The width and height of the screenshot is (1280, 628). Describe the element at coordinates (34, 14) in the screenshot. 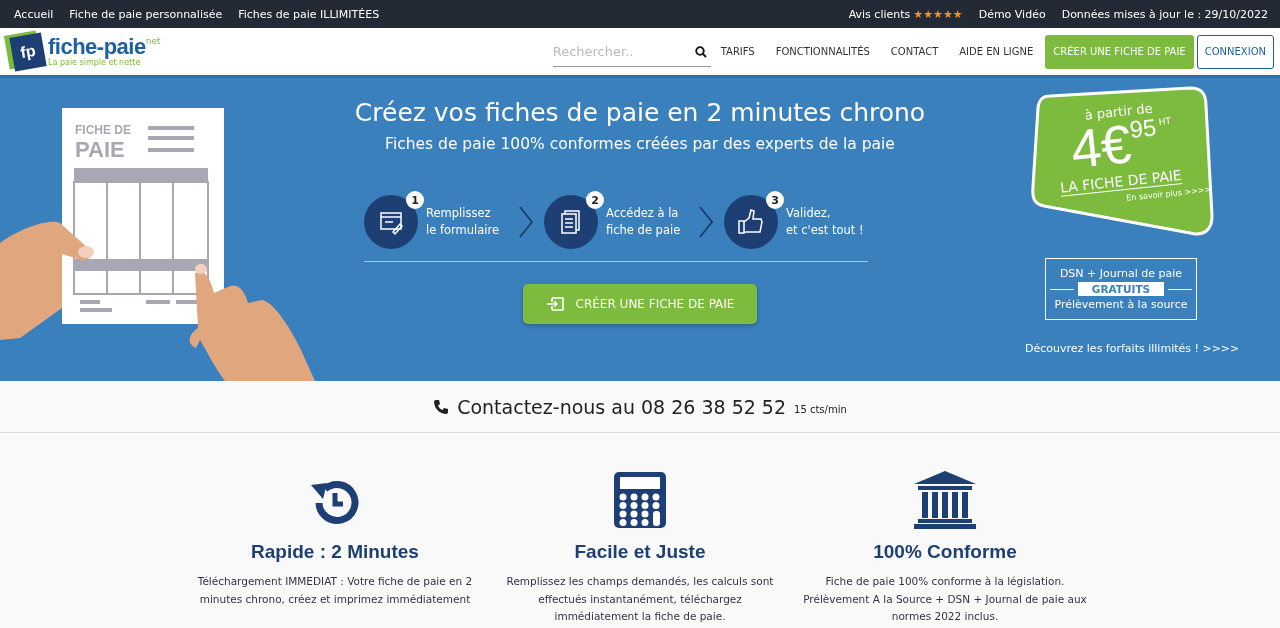

I see `top-nav-link: Accueil` at that location.